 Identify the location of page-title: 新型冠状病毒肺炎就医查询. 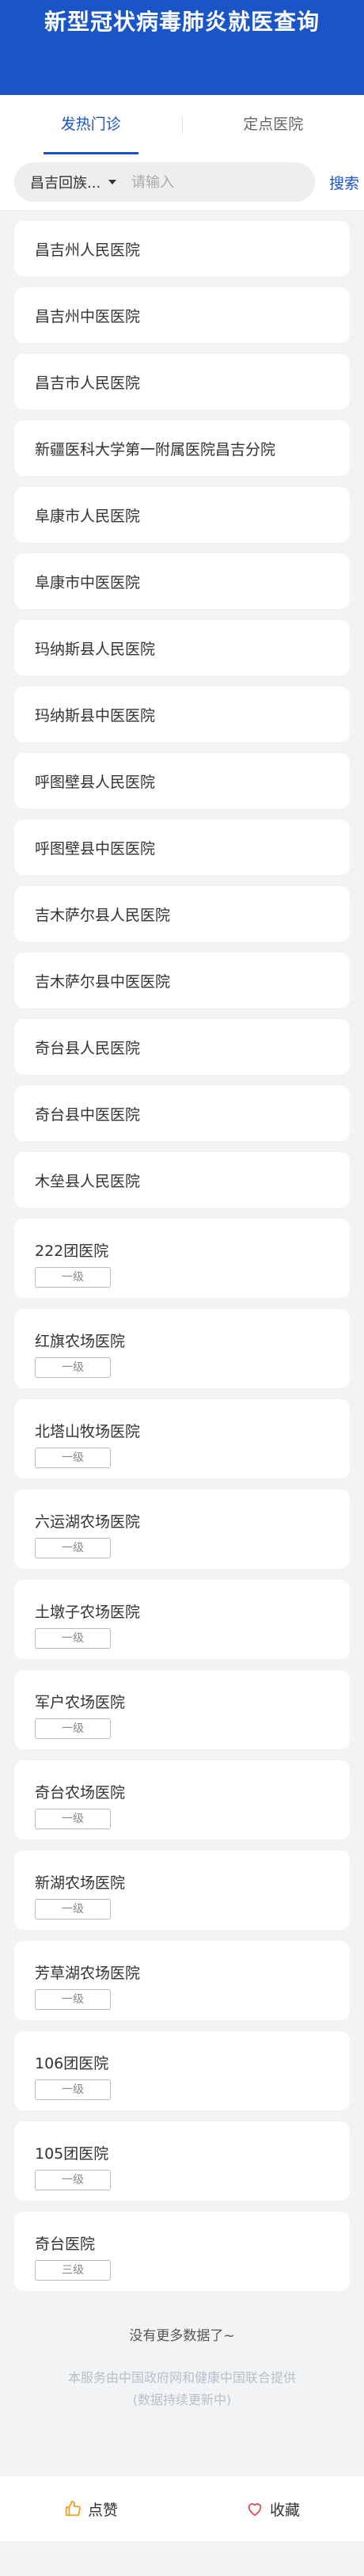
(182, 22).